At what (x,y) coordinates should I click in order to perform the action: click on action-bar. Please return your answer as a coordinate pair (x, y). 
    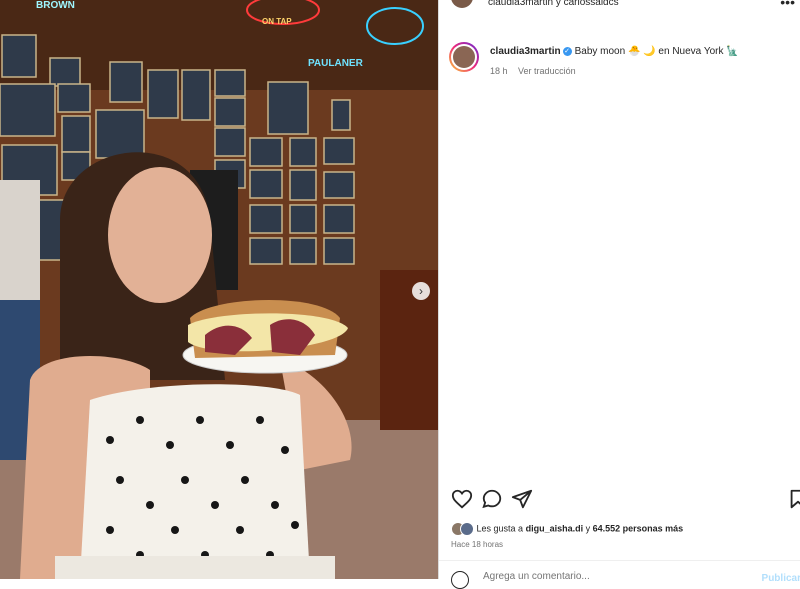
    Looking at the image, I should click on (624, 500).